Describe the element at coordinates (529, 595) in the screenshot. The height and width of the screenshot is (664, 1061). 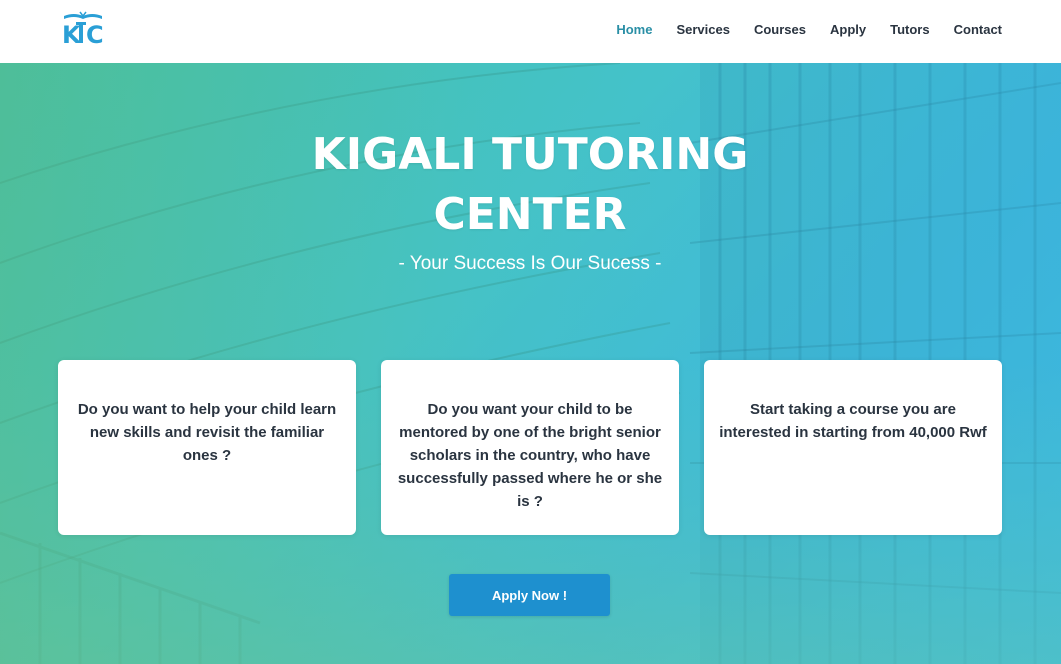
I see `apply-now-button: Apply Now !` at that location.